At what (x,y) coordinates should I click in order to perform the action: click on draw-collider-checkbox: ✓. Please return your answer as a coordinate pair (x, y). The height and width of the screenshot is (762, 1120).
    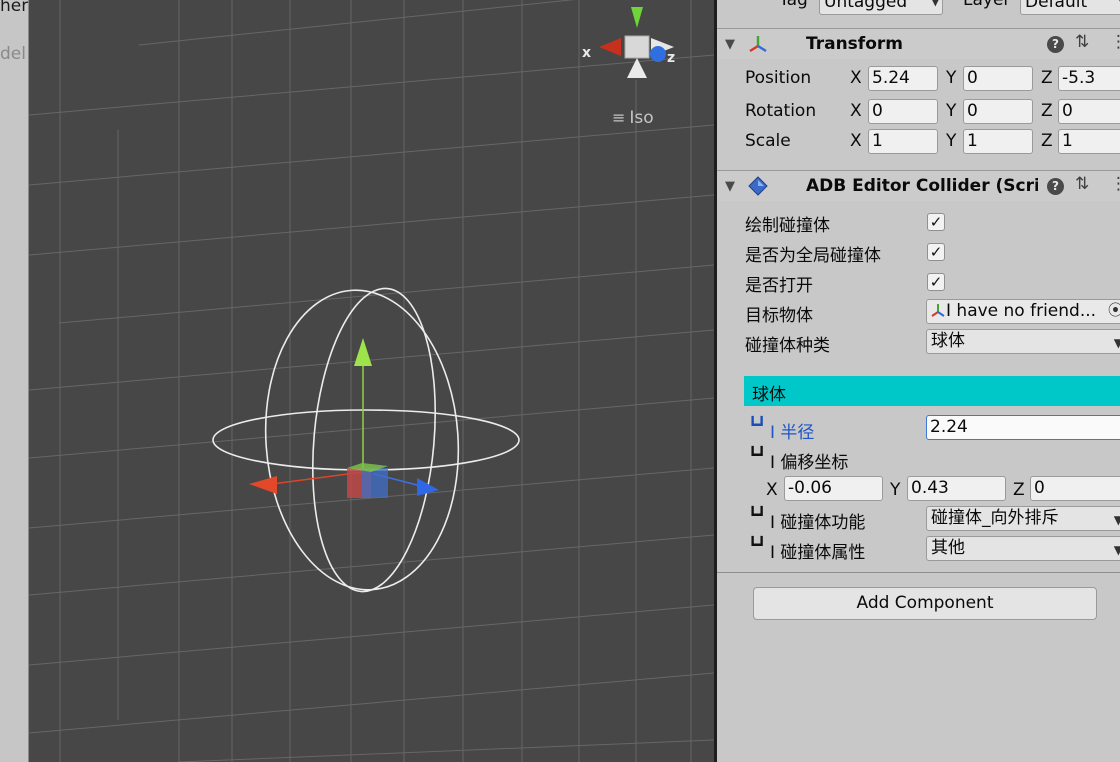
    Looking at the image, I should click on (936, 222).